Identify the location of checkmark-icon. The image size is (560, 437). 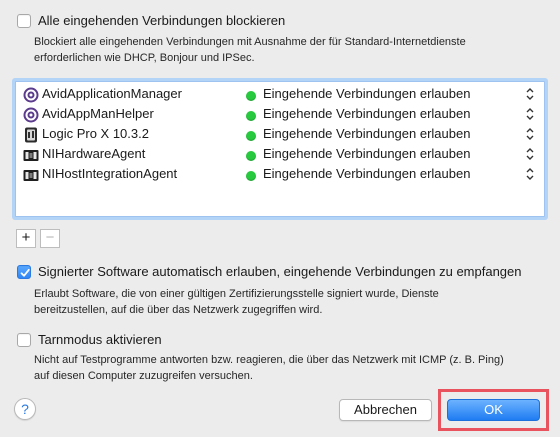
(25, 272).